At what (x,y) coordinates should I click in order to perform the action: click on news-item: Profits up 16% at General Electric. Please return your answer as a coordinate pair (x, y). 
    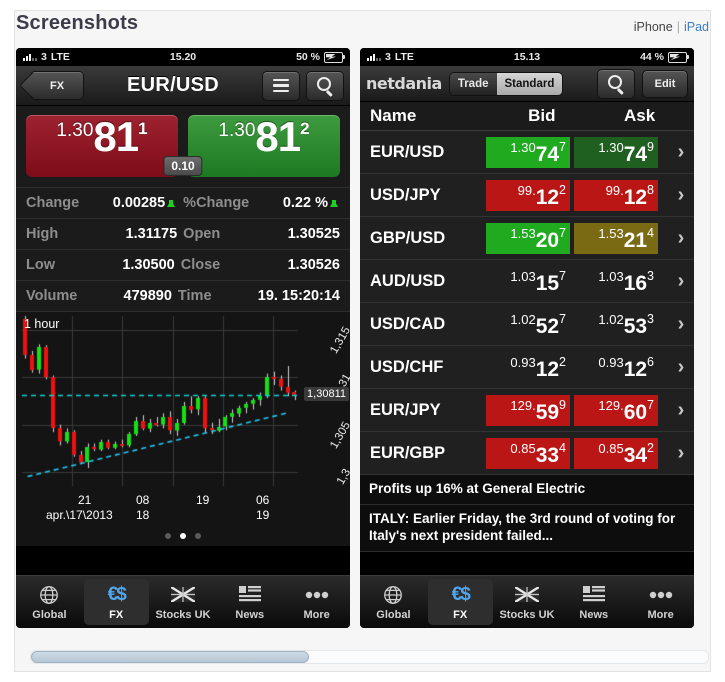
    Looking at the image, I should click on (527, 490).